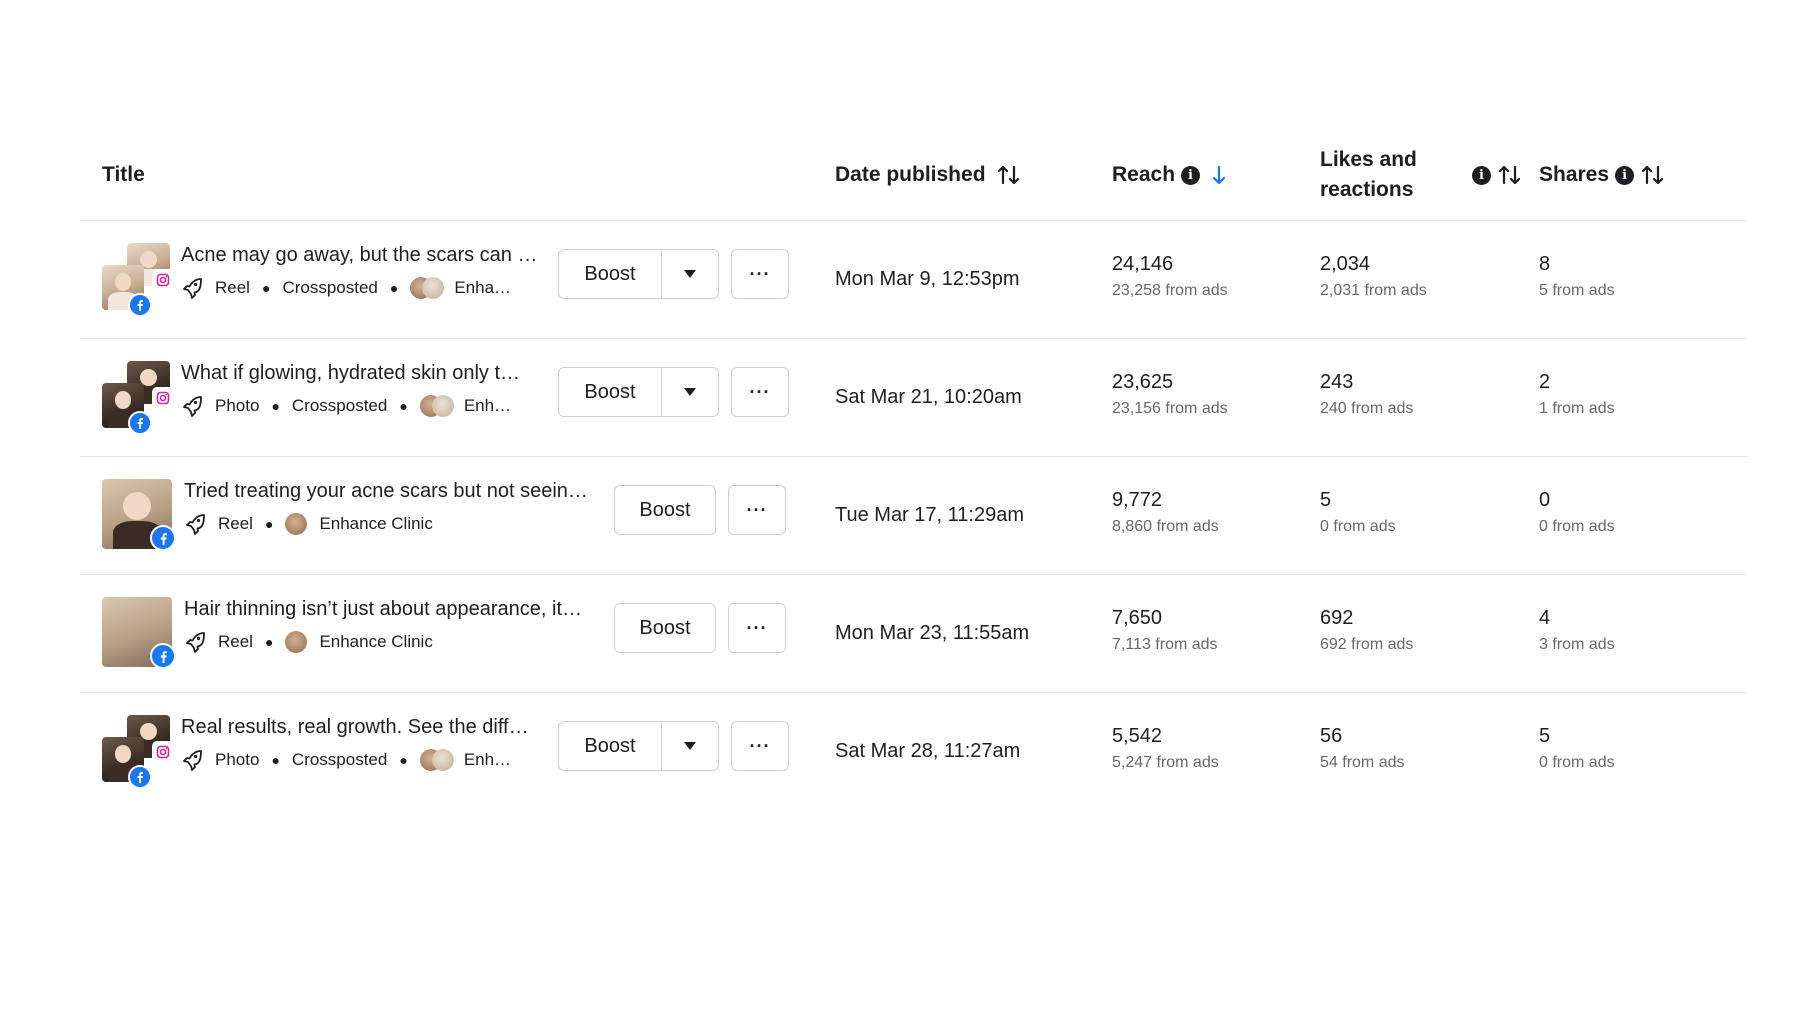 The width and height of the screenshot is (1800, 1013). Describe the element at coordinates (1494, 175) in the screenshot. I see `likes-header-controls: i` at that location.